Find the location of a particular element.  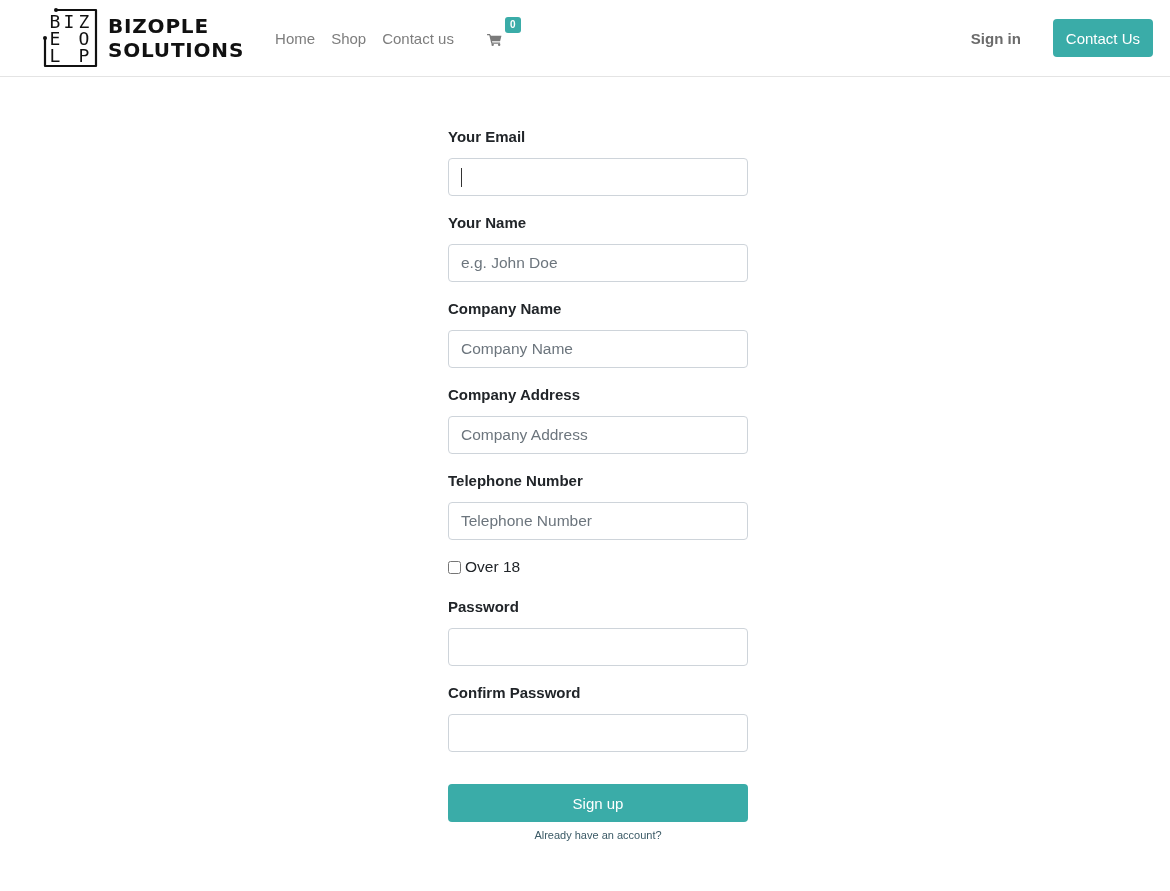

input-field: Company Address is located at coordinates (598, 435).